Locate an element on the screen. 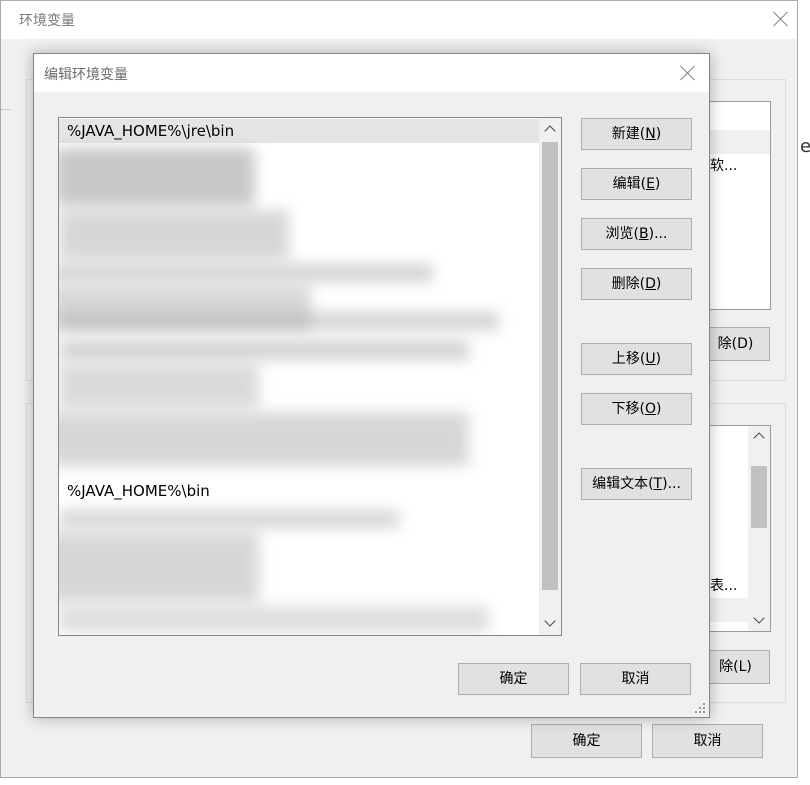 The width and height of the screenshot is (810, 785). window-title: 环境变量 is located at coordinates (47, 21).